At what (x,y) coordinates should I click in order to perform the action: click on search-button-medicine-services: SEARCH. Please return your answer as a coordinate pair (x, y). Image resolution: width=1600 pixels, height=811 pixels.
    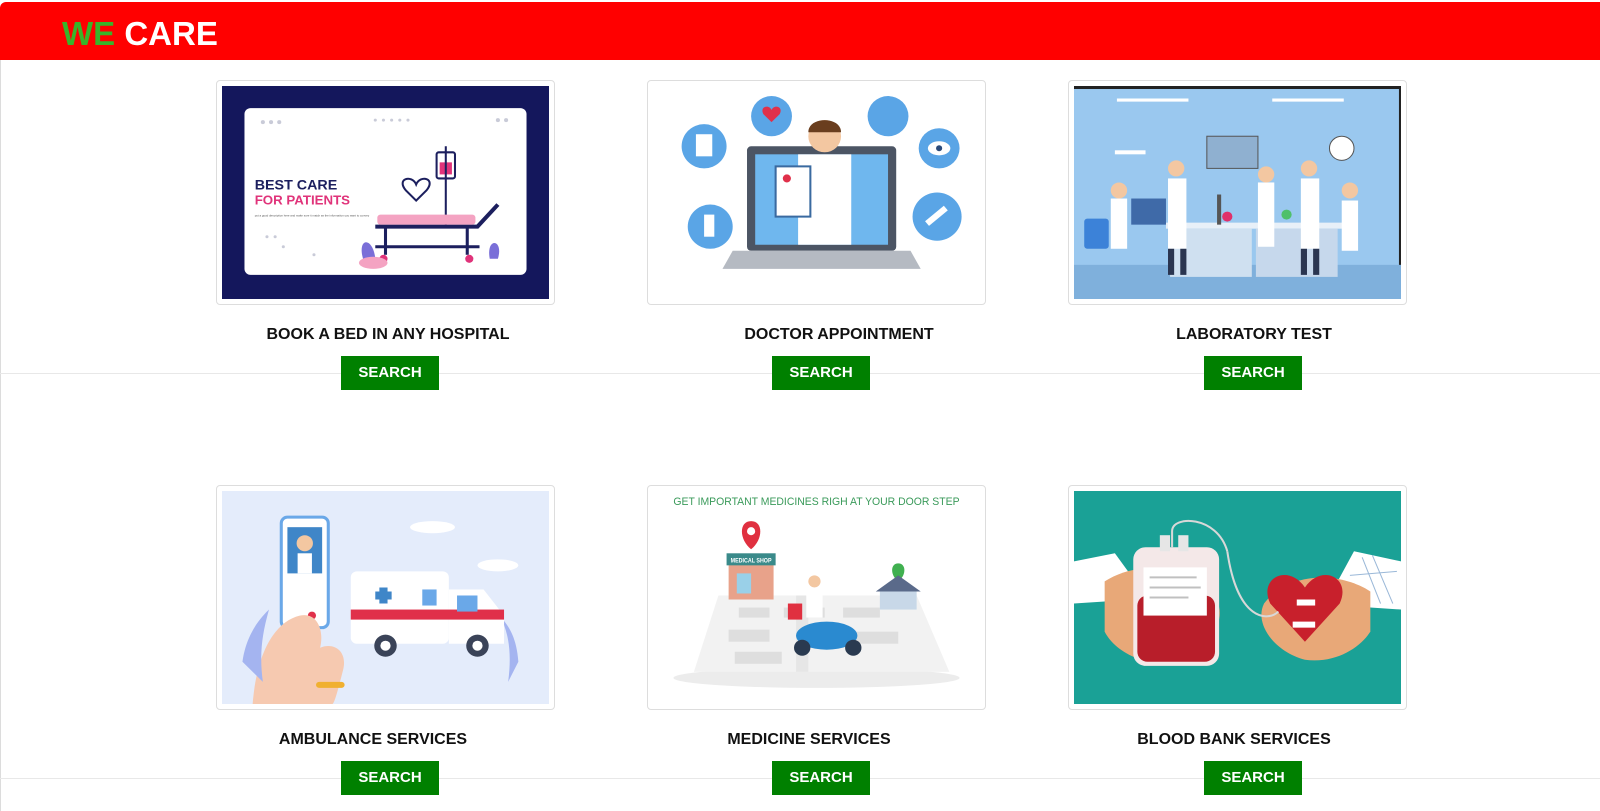
    Looking at the image, I should click on (821, 778).